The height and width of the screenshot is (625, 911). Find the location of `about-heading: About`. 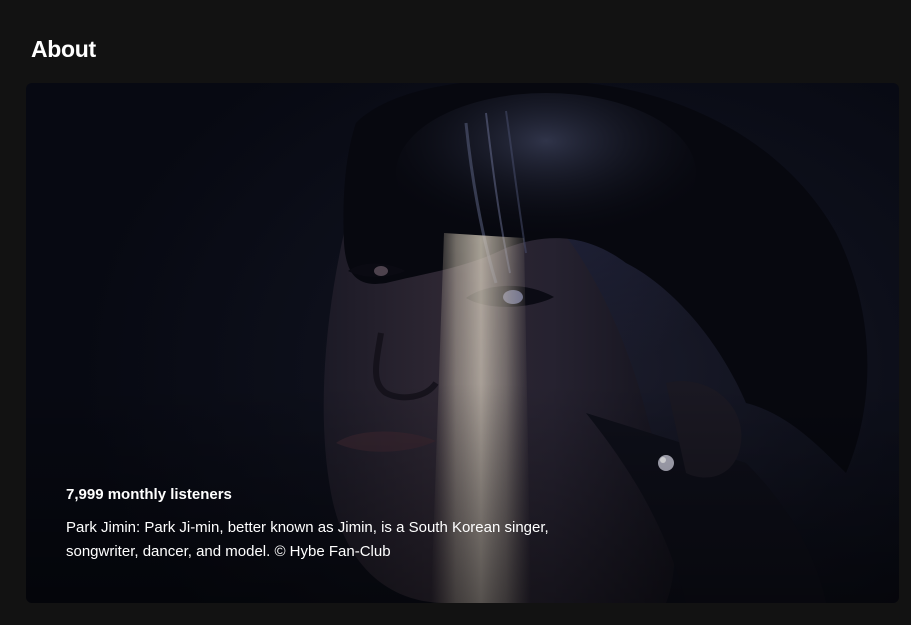

about-heading: About is located at coordinates (63, 49).